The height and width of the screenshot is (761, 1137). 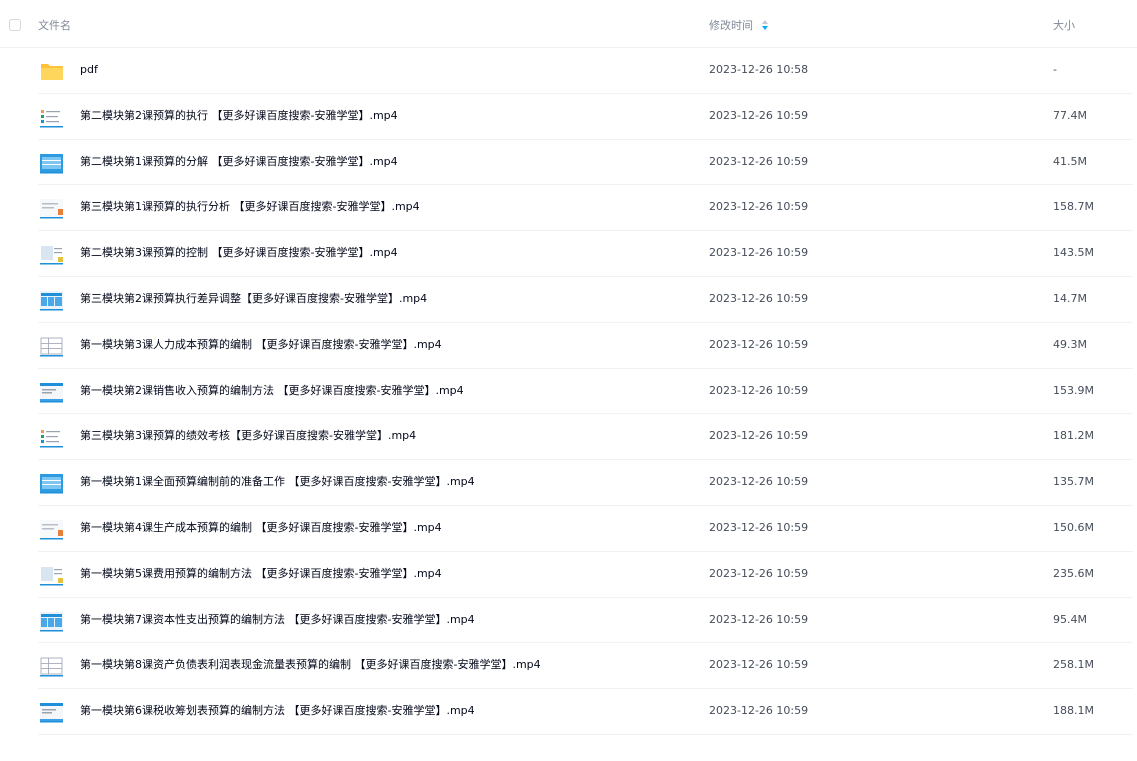 What do you see at coordinates (1070, 619) in the screenshot?
I see `file-size: 95.4M` at bounding box center [1070, 619].